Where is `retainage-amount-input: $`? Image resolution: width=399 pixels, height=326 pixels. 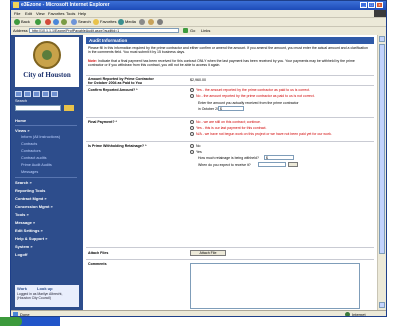 retainage-amount-input: $ is located at coordinates (279, 157).